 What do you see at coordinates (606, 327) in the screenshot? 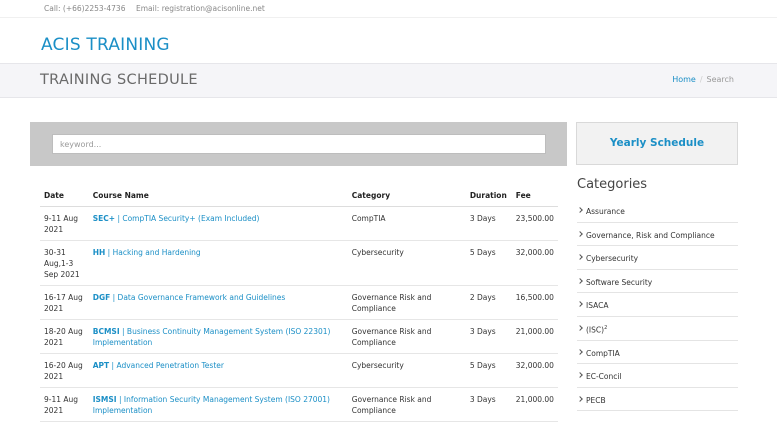
I see `category-superscript: 2` at bounding box center [606, 327].